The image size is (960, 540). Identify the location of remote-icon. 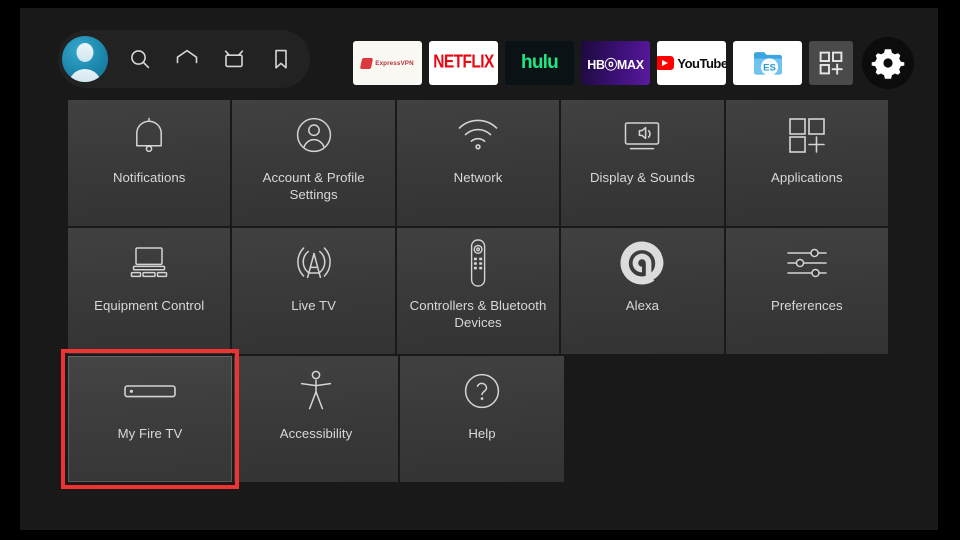
(478, 263).